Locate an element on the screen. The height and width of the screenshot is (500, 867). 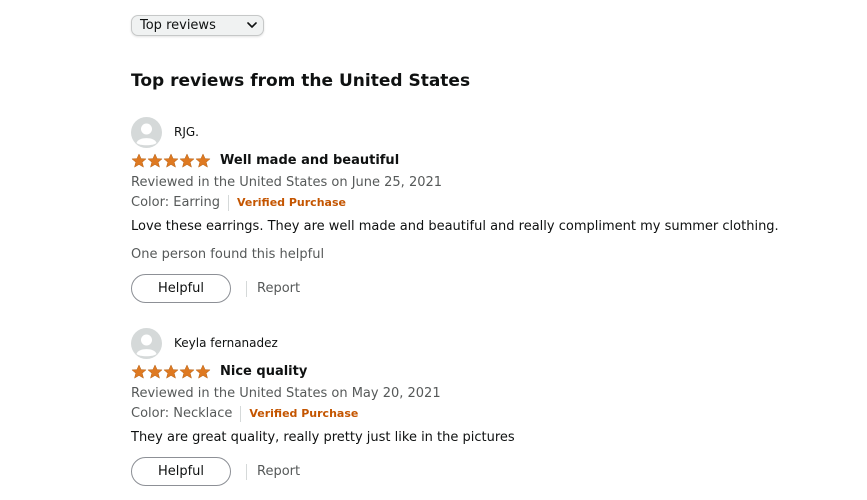
variant-row: Color: Earring Verified Purchase is located at coordinates (238, 203).